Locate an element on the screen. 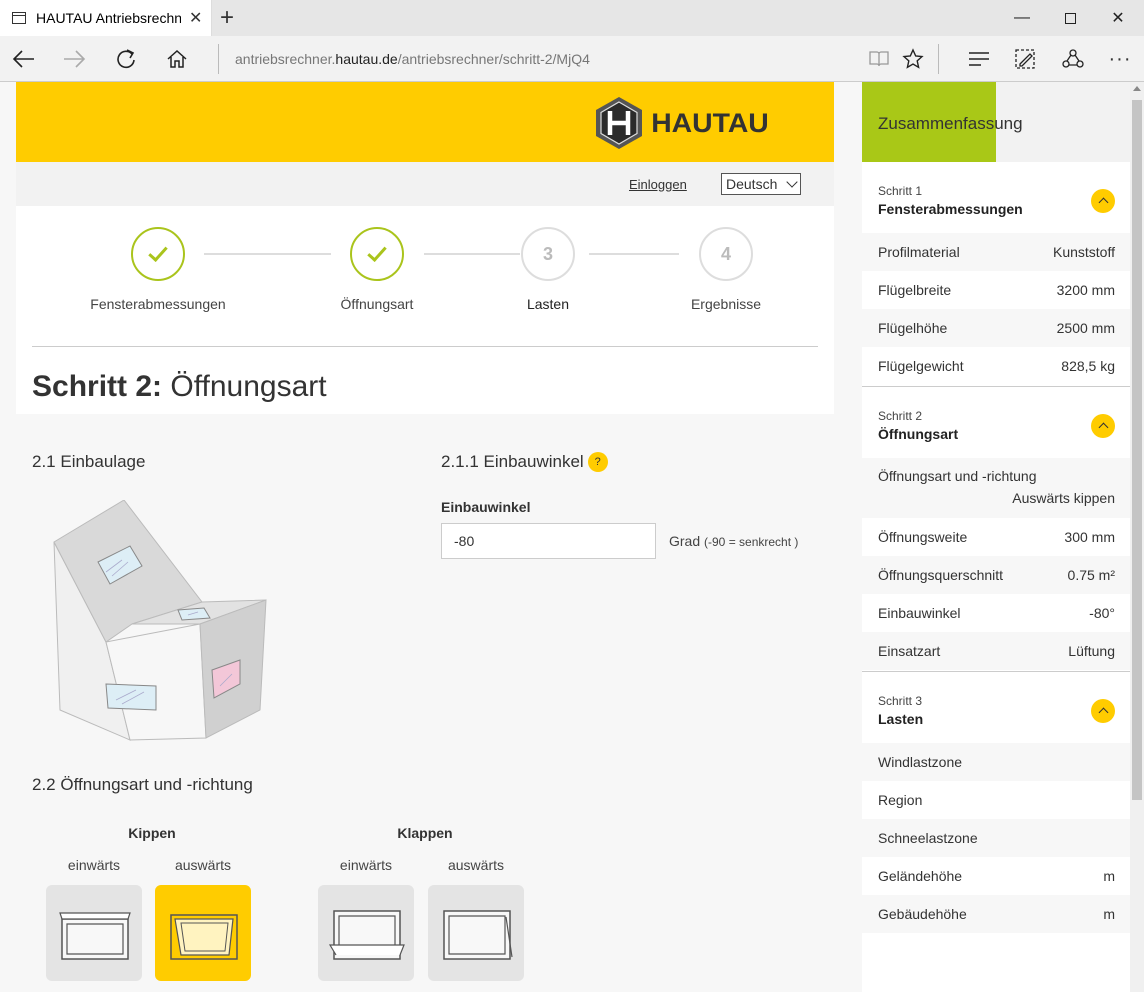  window-hinge-outward-icon is located at coordinates (478, 935).